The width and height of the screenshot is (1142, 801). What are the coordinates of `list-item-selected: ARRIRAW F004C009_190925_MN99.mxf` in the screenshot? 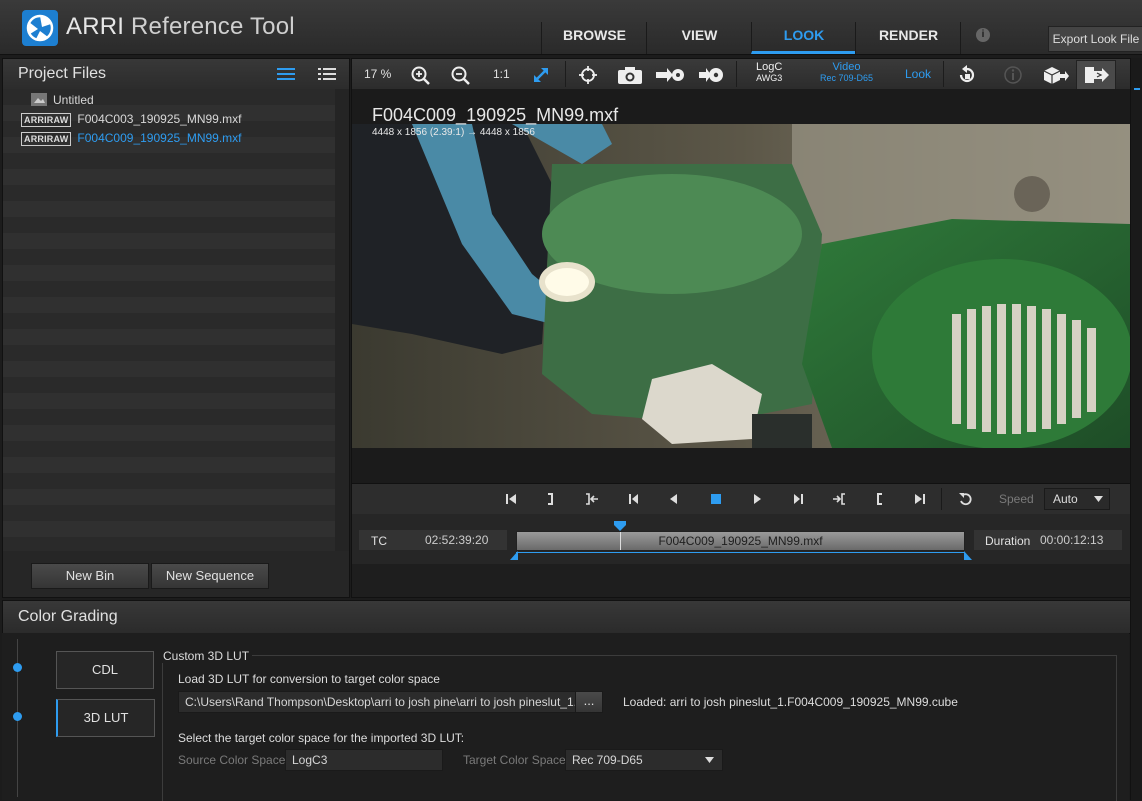 It's located at (187, 138).